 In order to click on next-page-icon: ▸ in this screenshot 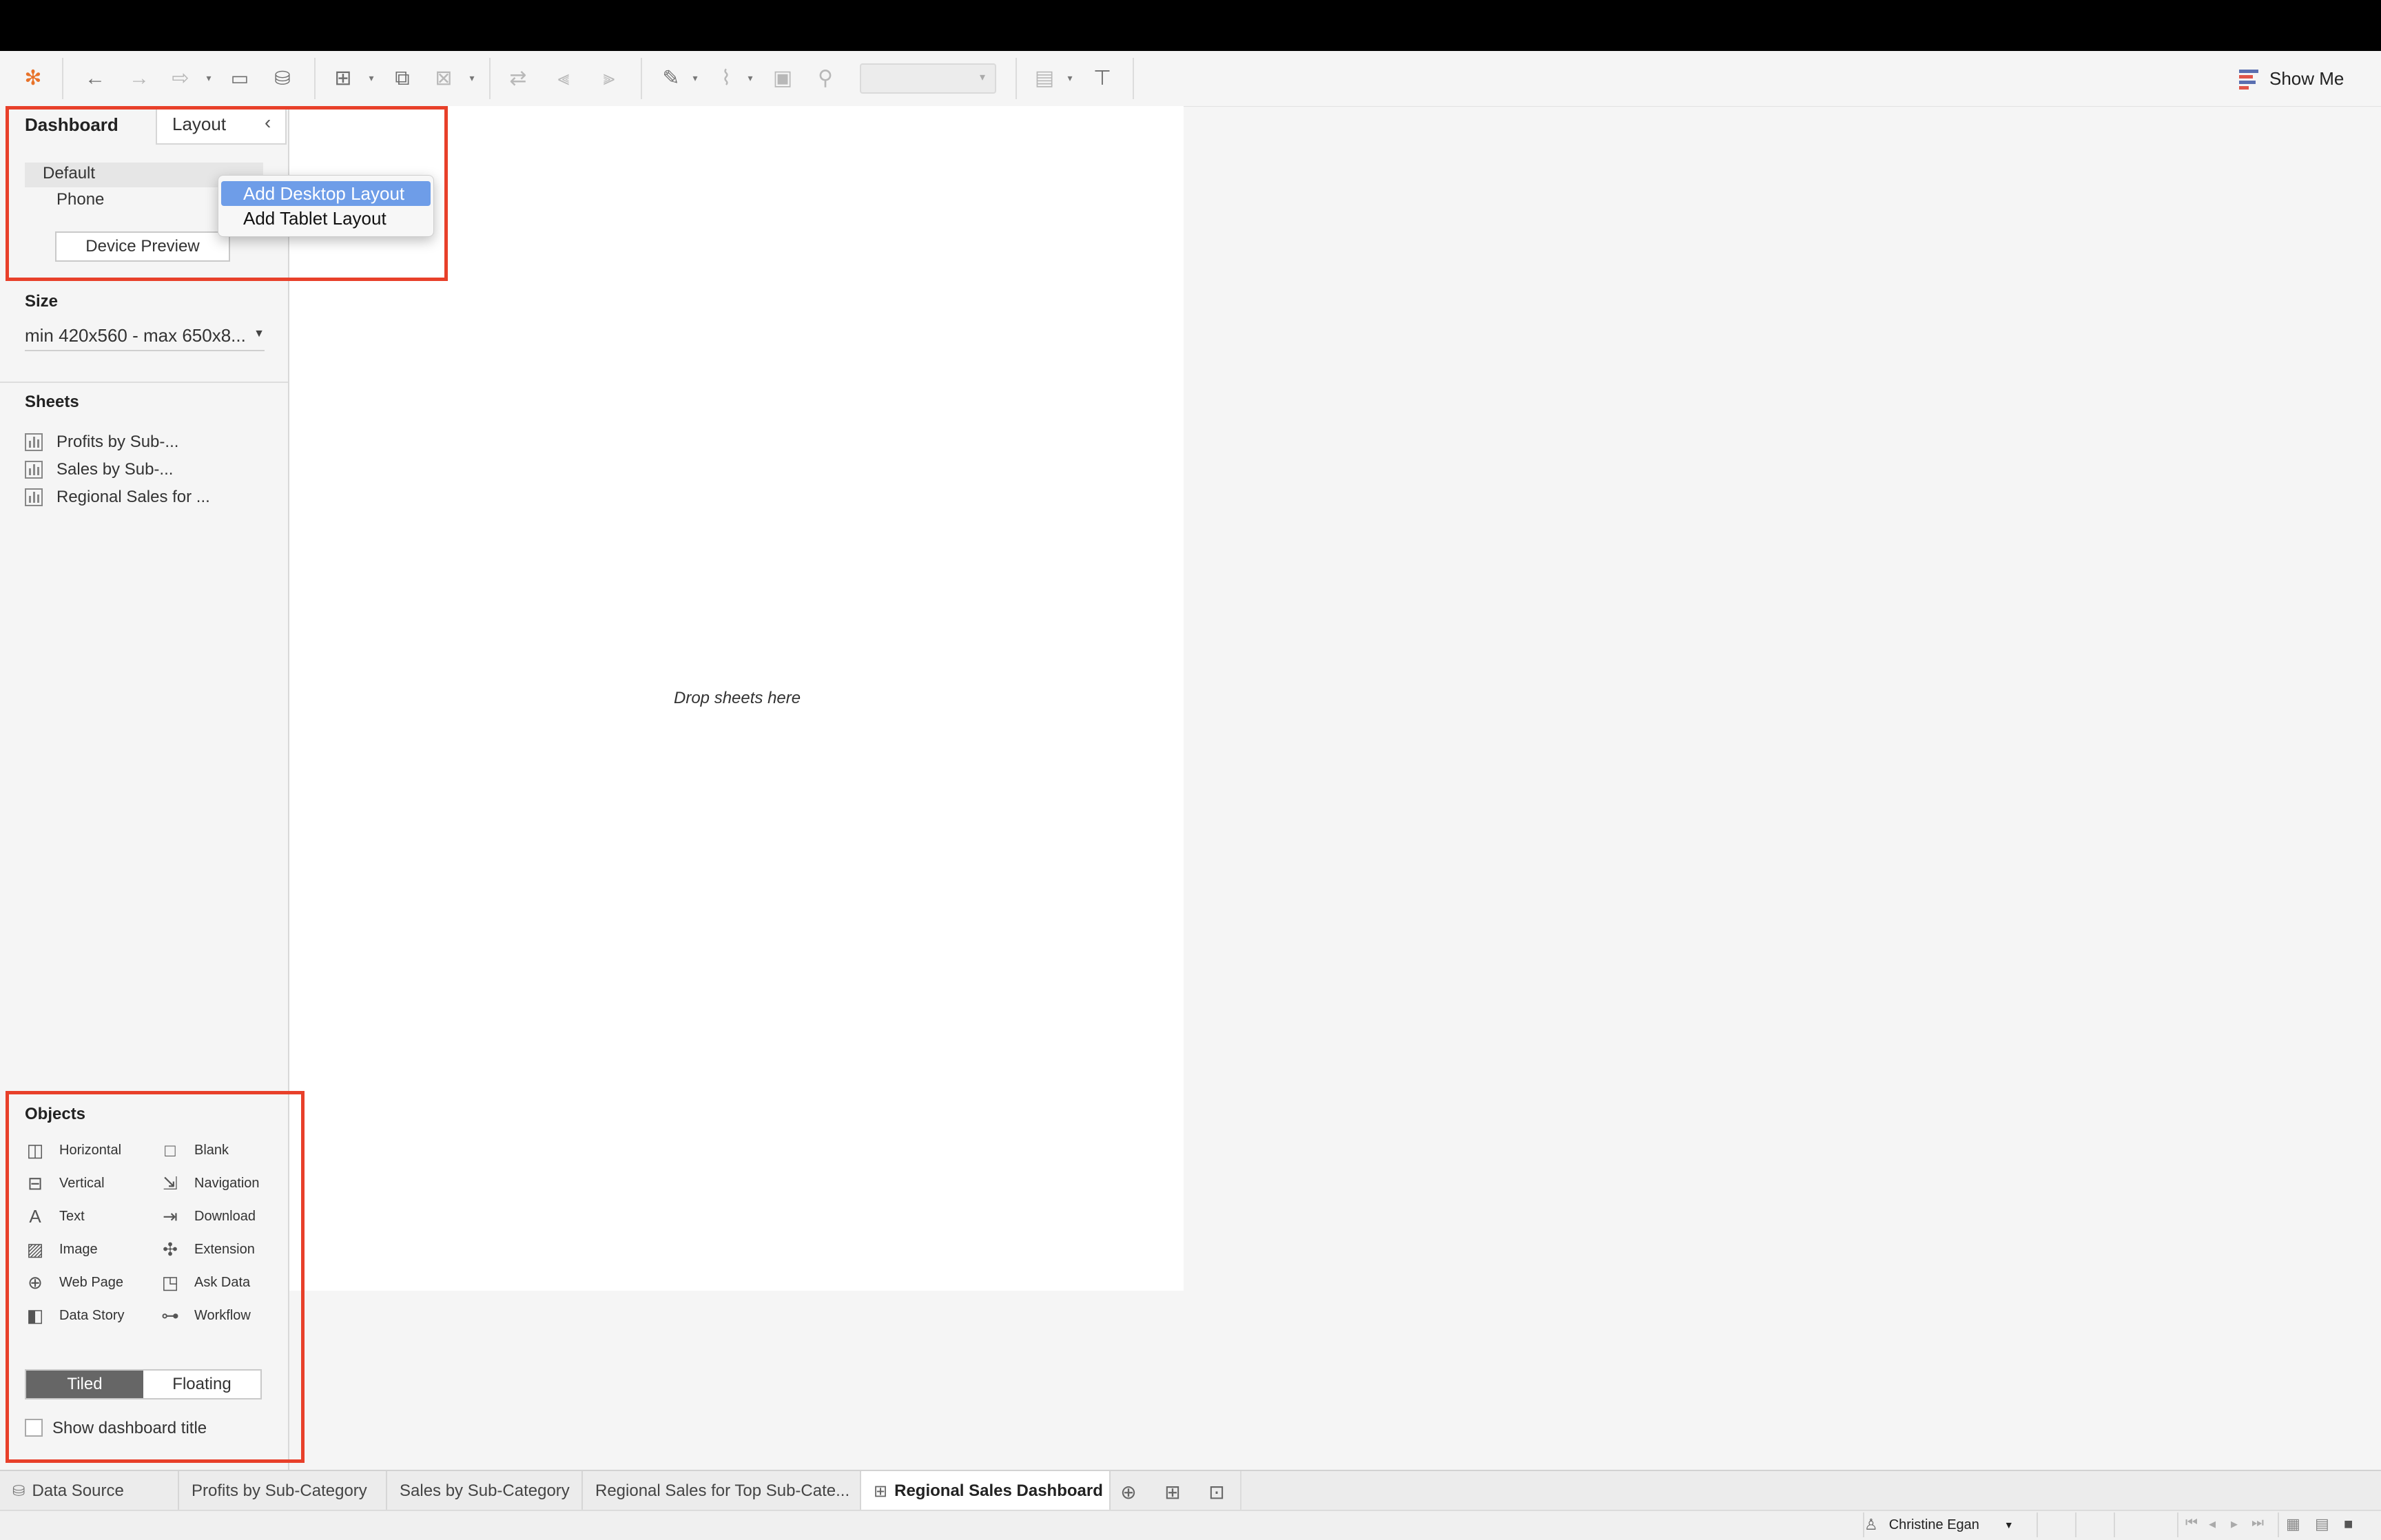, I will do `click(2235, 1523)`.